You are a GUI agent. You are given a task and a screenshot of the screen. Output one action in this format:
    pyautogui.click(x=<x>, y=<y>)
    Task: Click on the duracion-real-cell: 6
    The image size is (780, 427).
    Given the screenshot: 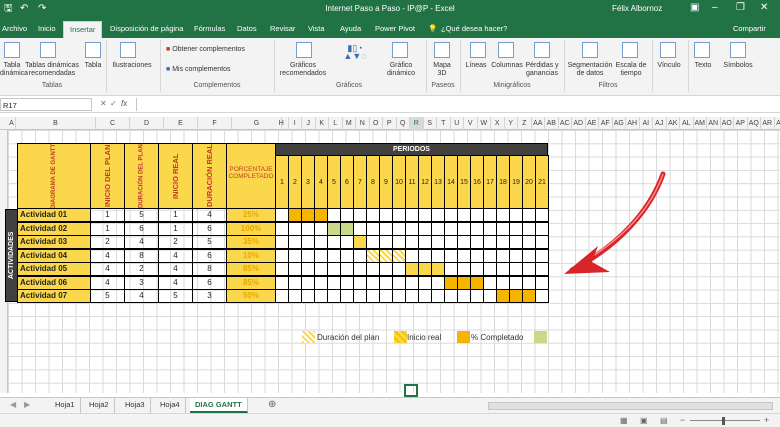 What is the action you would take?
    pyautogui.click(x=209, y=255)
    